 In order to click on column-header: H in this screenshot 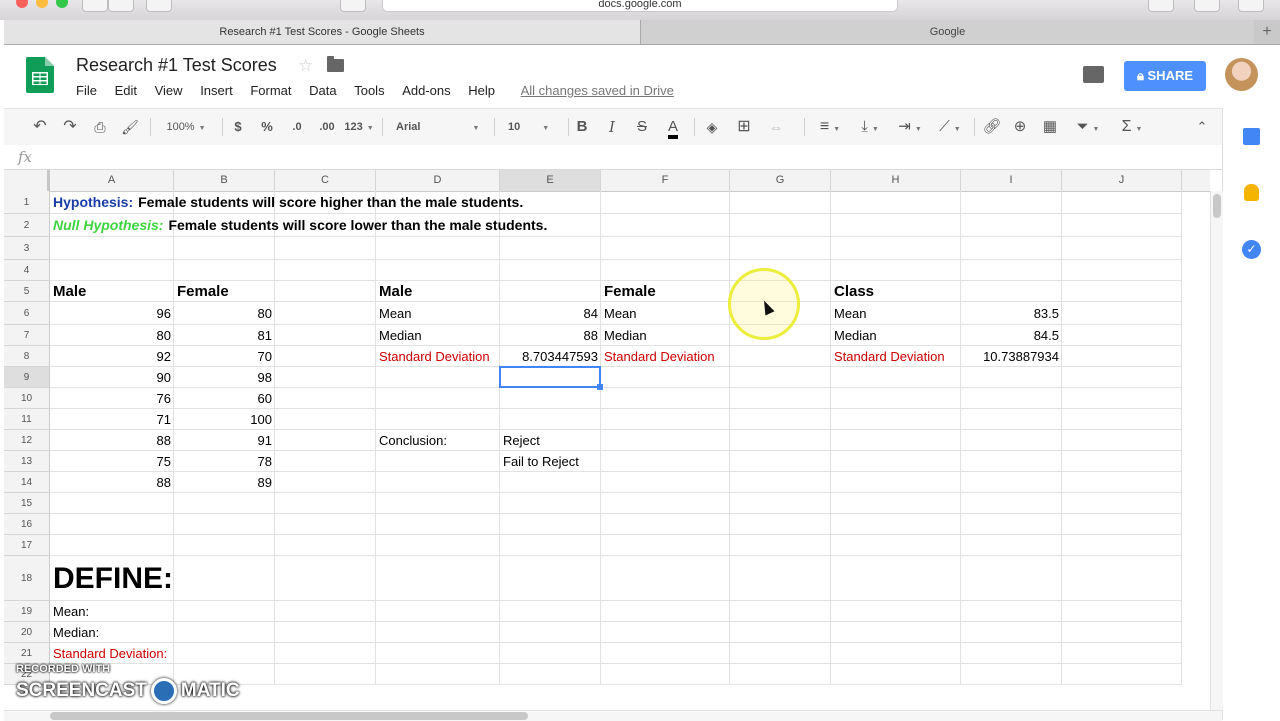, I will do `click(896, 180)`.